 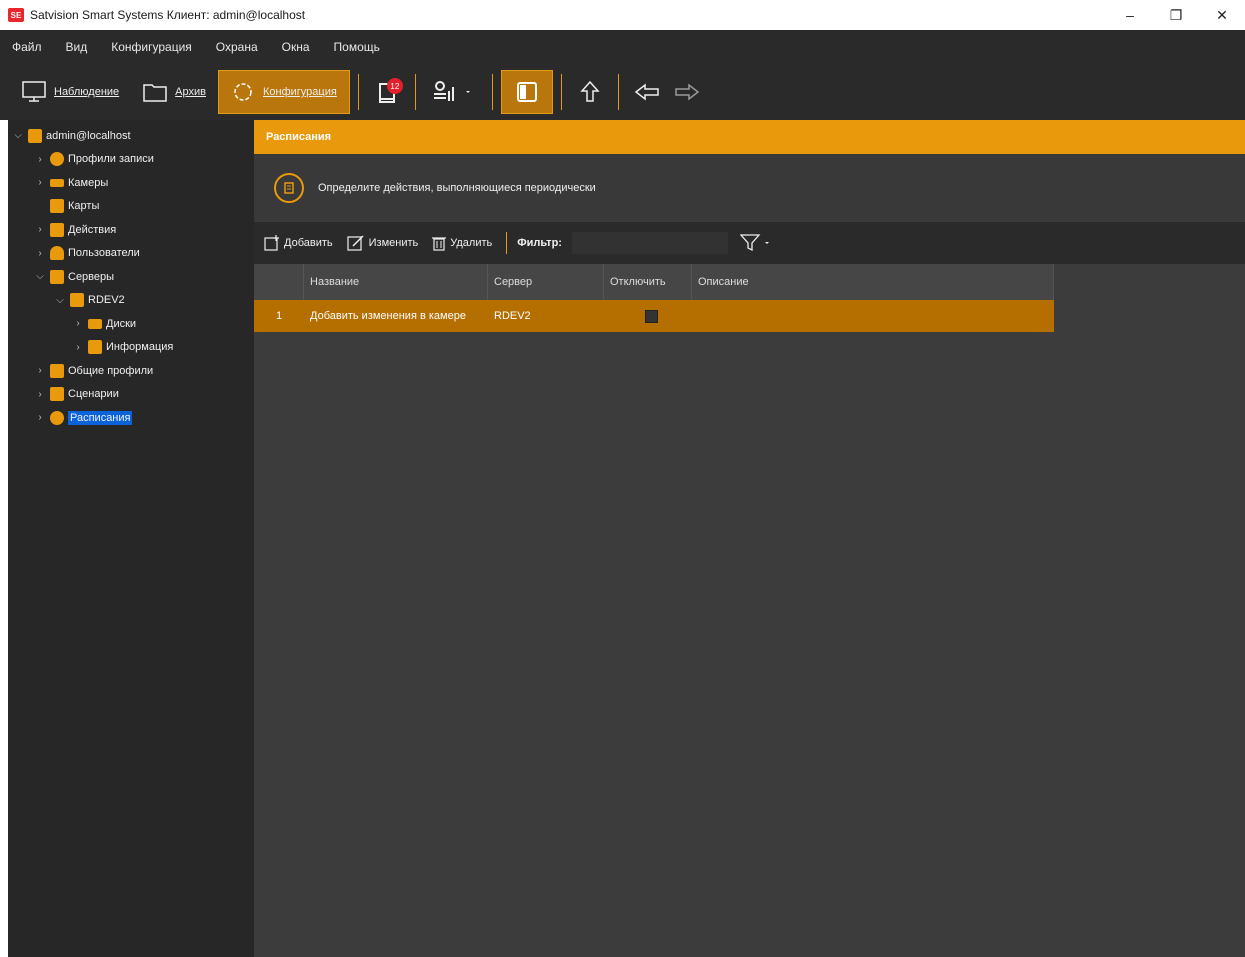 What do you see at coordinates (131, 301) in the screenshot?
I see `tree-item-rdev2: ⌵ RDEV2` at bounding box center [131, 301].